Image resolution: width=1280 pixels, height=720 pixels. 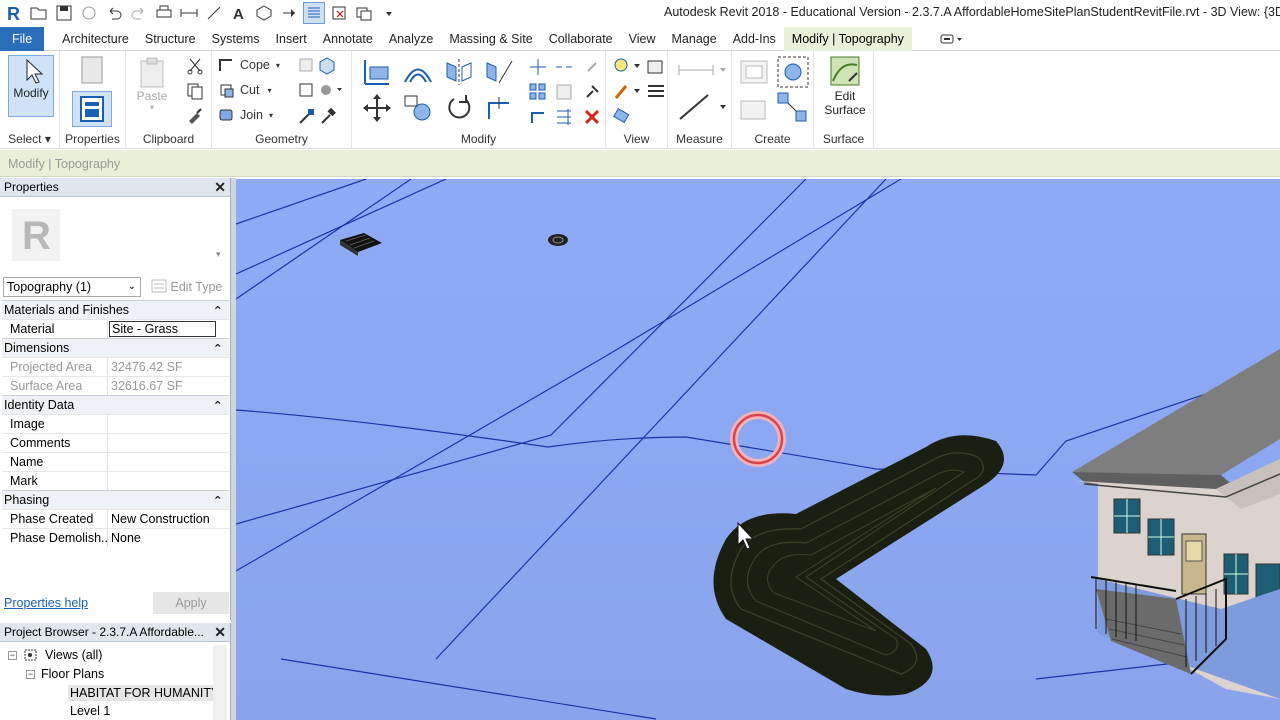 I want to click on tree-item-level-1: Level 1, so click(x=90, y=711).